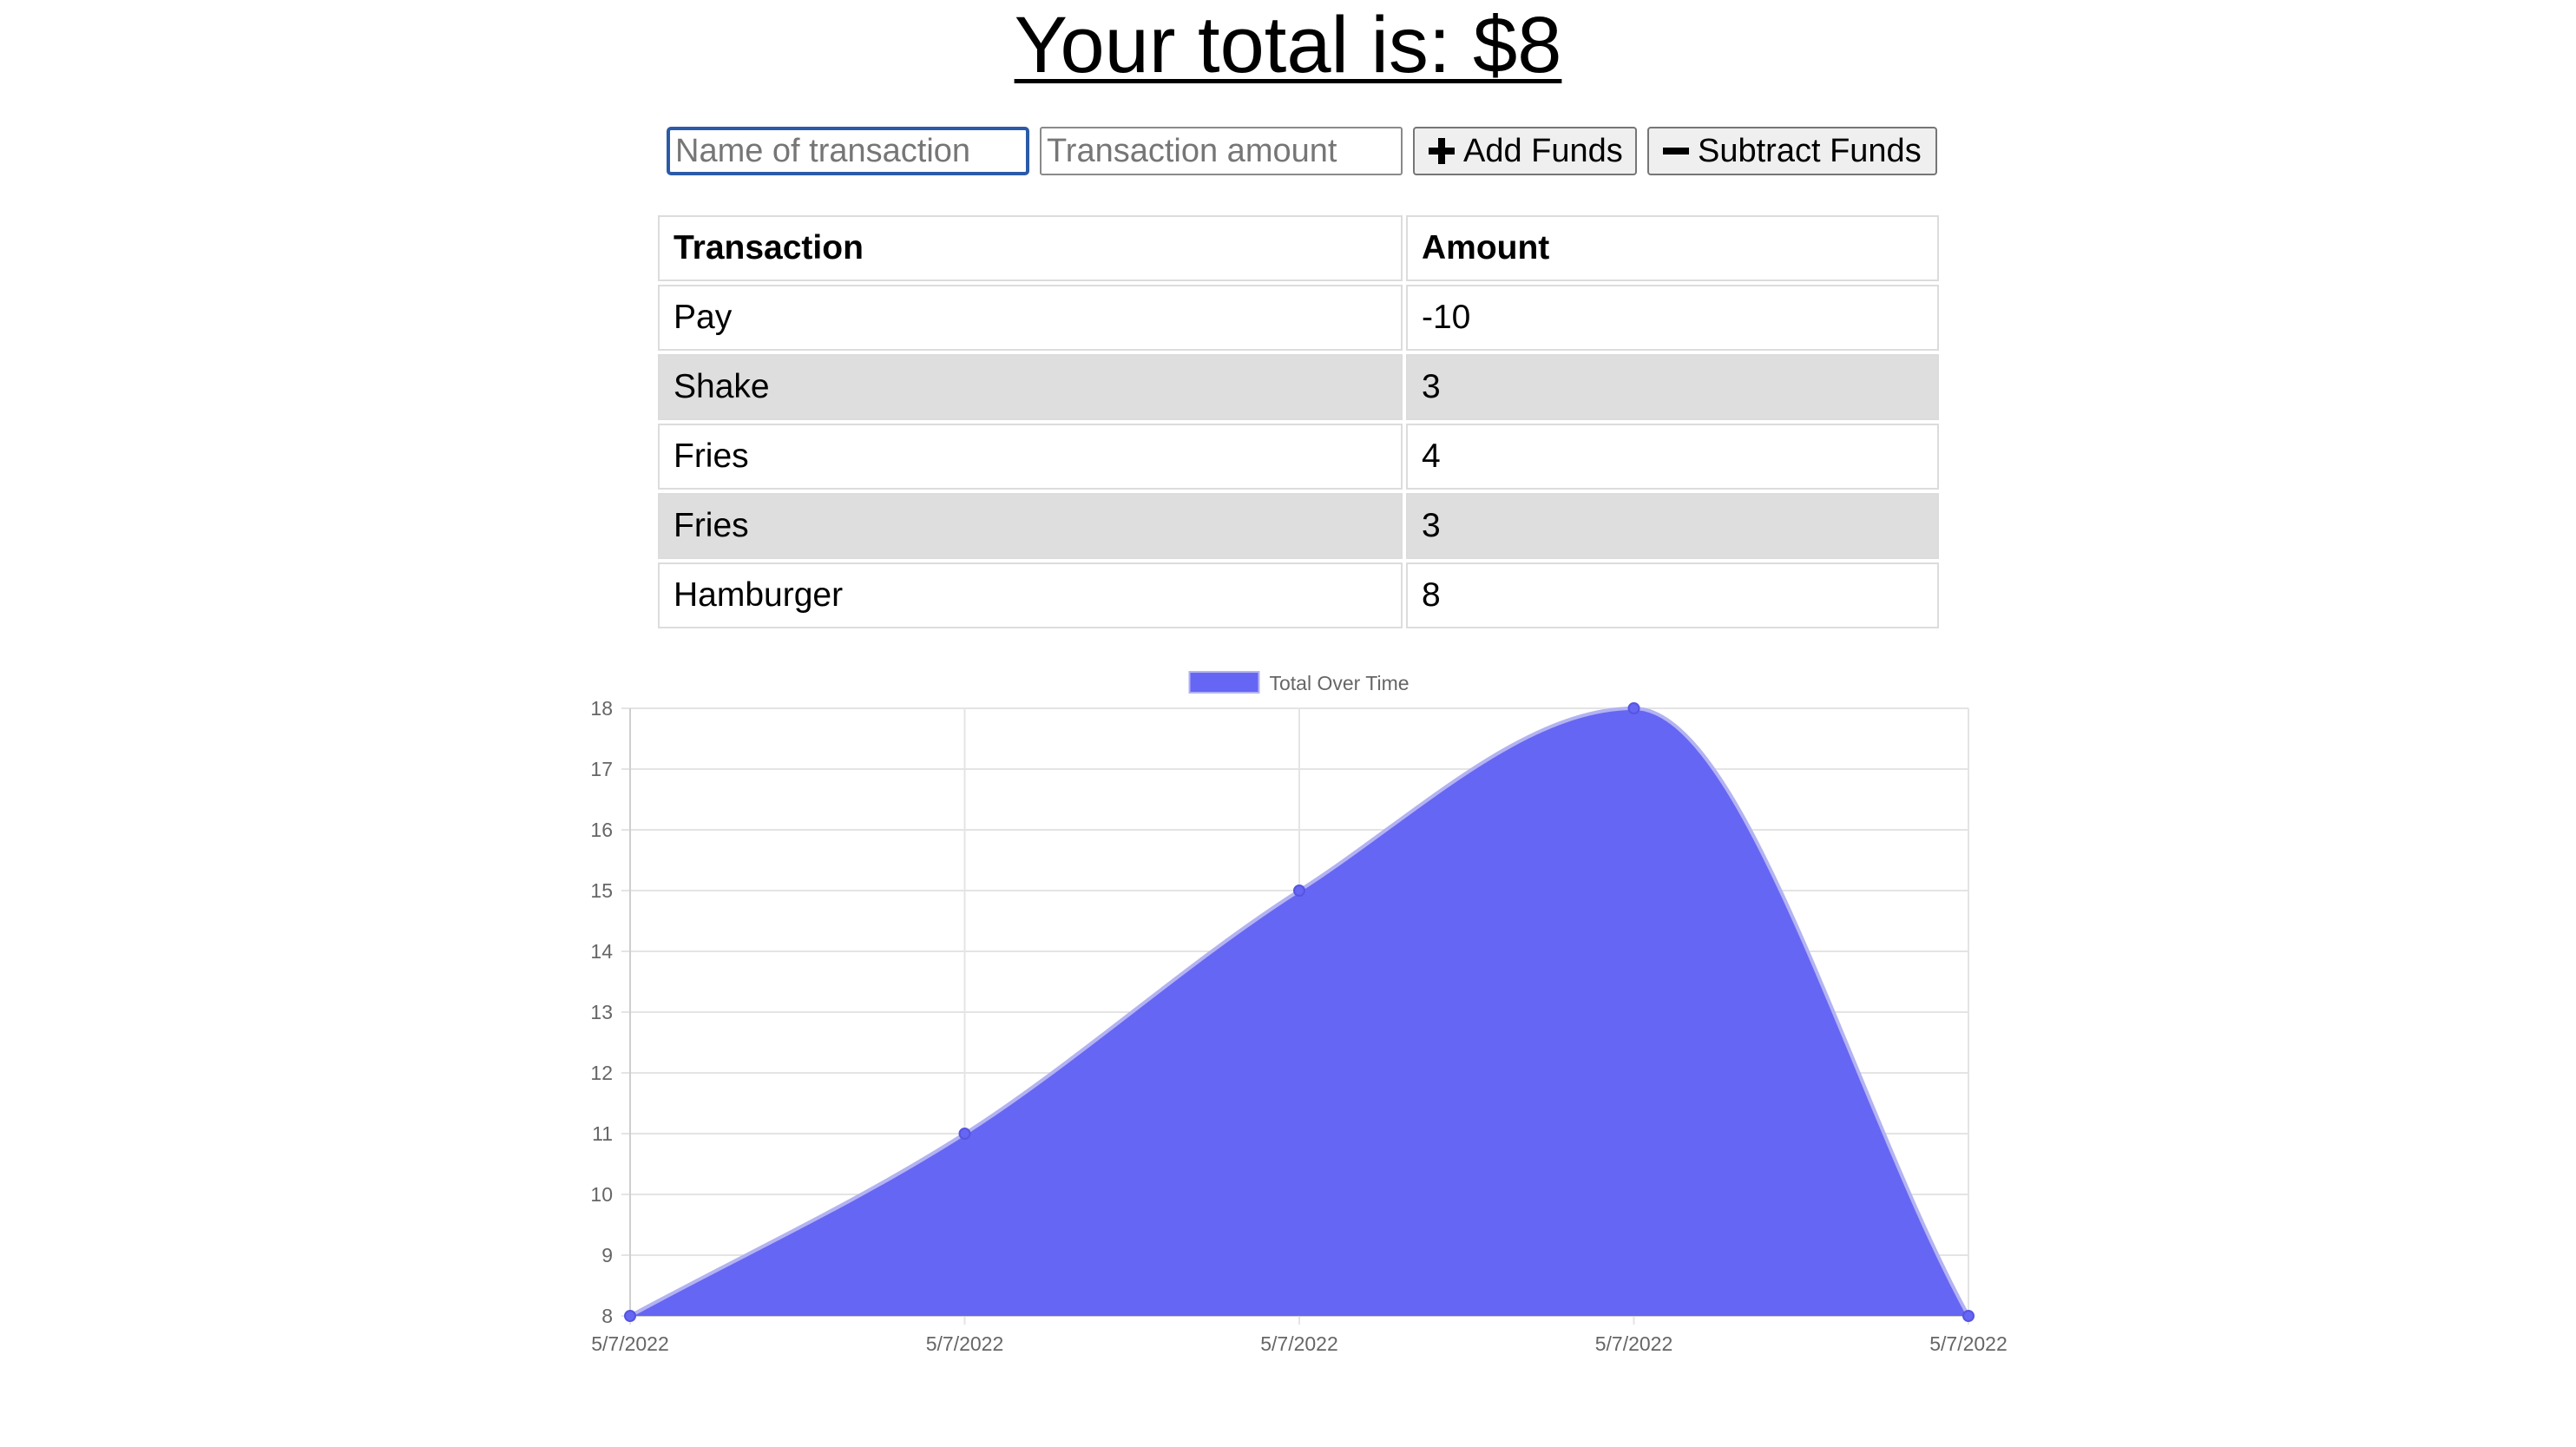 The width and height of the screenshot is (2576, 1447). What do you see at coordinates (1339, 683) in the screenshot?
I see `legend-label: Total Over Time` at bounding box center [1339, 683].